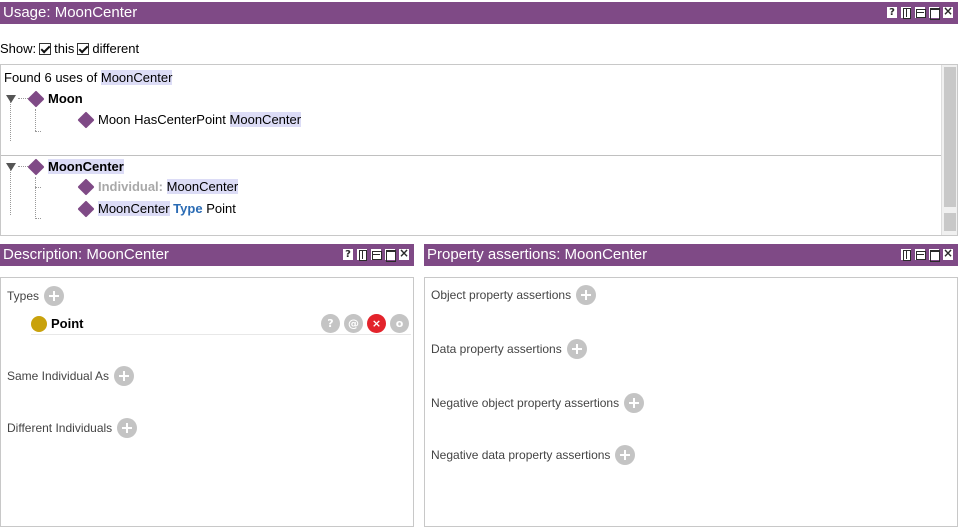 The height and width of the screenshot is (527, 965). I want to click on type-value: Point, so click(67, 323).